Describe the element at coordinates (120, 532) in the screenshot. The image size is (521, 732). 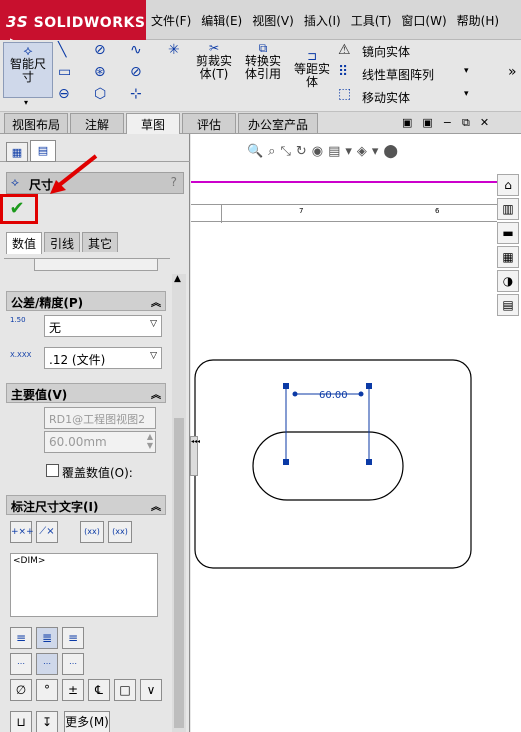
I see `inspection-box-button: (xx)` at that location.